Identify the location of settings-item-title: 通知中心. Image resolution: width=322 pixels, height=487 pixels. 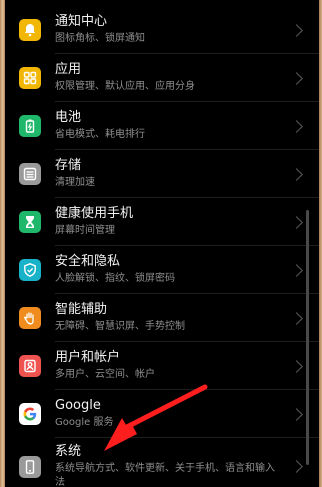
(81, 21).